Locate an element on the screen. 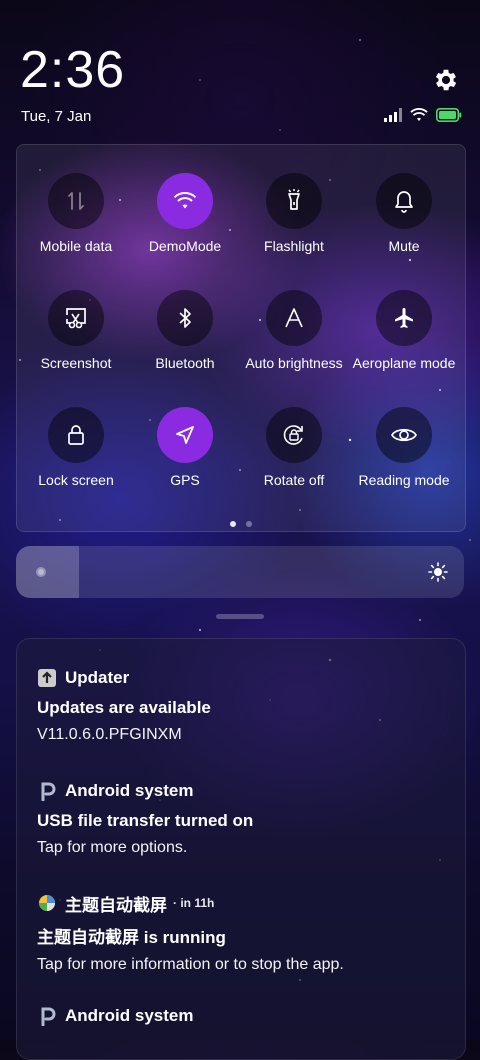 The height and width of the screenshot is (1060, 480). tile-label: Bluetooth is located at coordinates (185, 363).